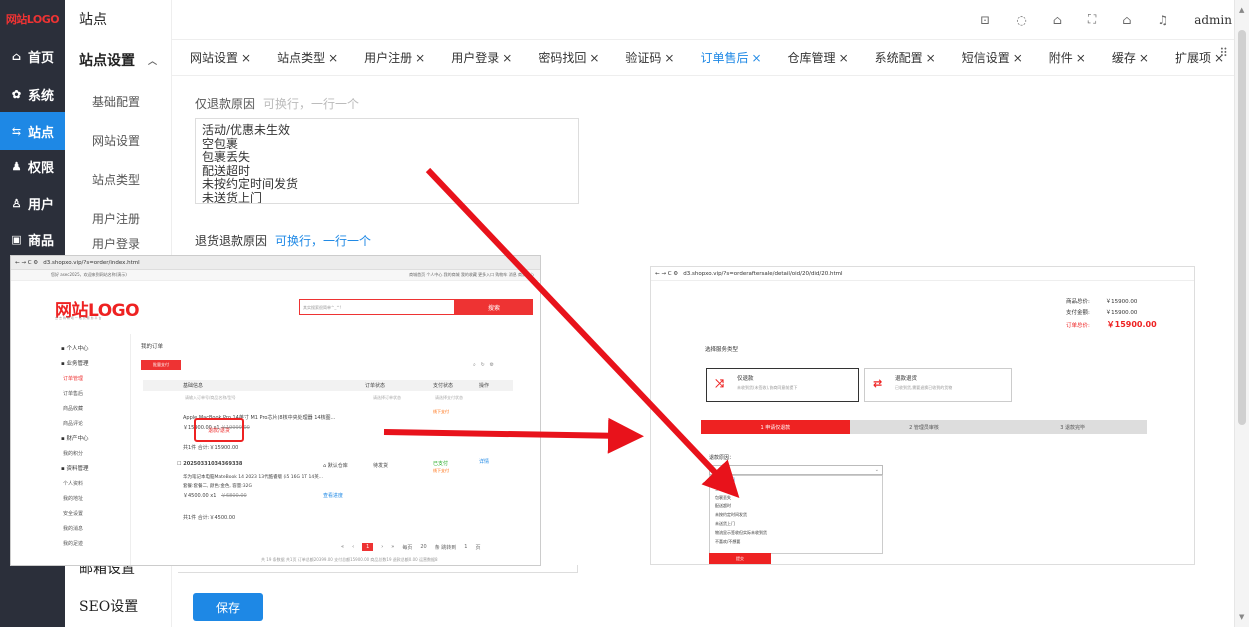 The image size is (1249, 627). Describe the element at coordinates (985, 20) in the screenshot. I see `document-icon: ⊡` at that location.